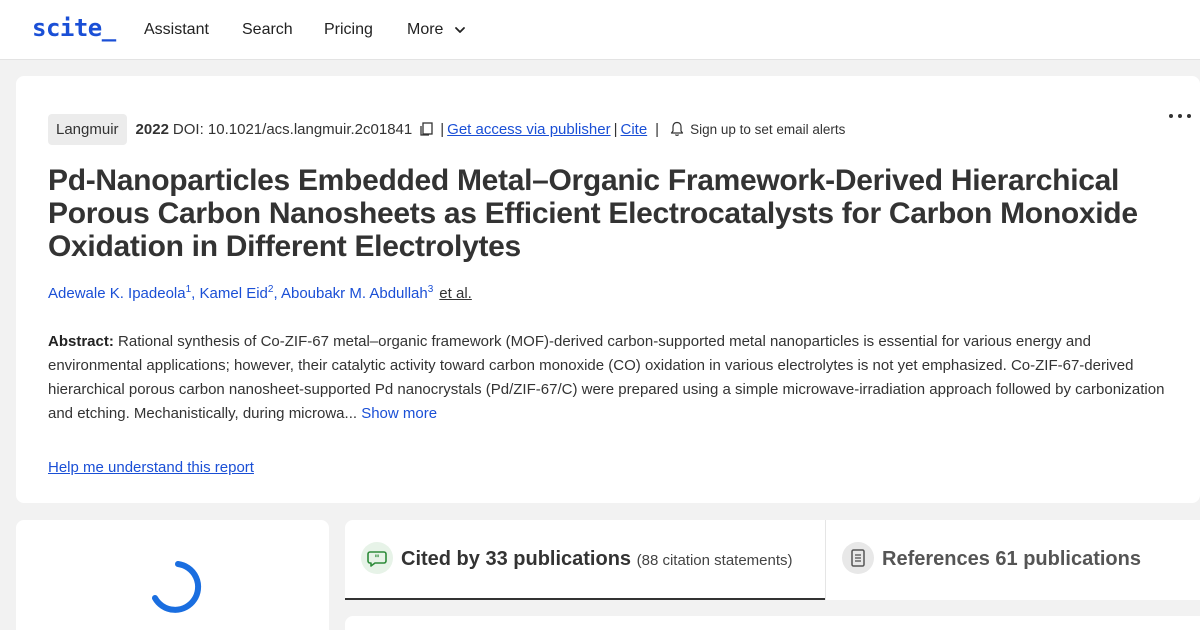 This screenshot has height=630, width=1200. Describe the element at coordinates (354, 293) in the screenshot. I see `author-link: Aboubakr M. Abdullah` at that location.